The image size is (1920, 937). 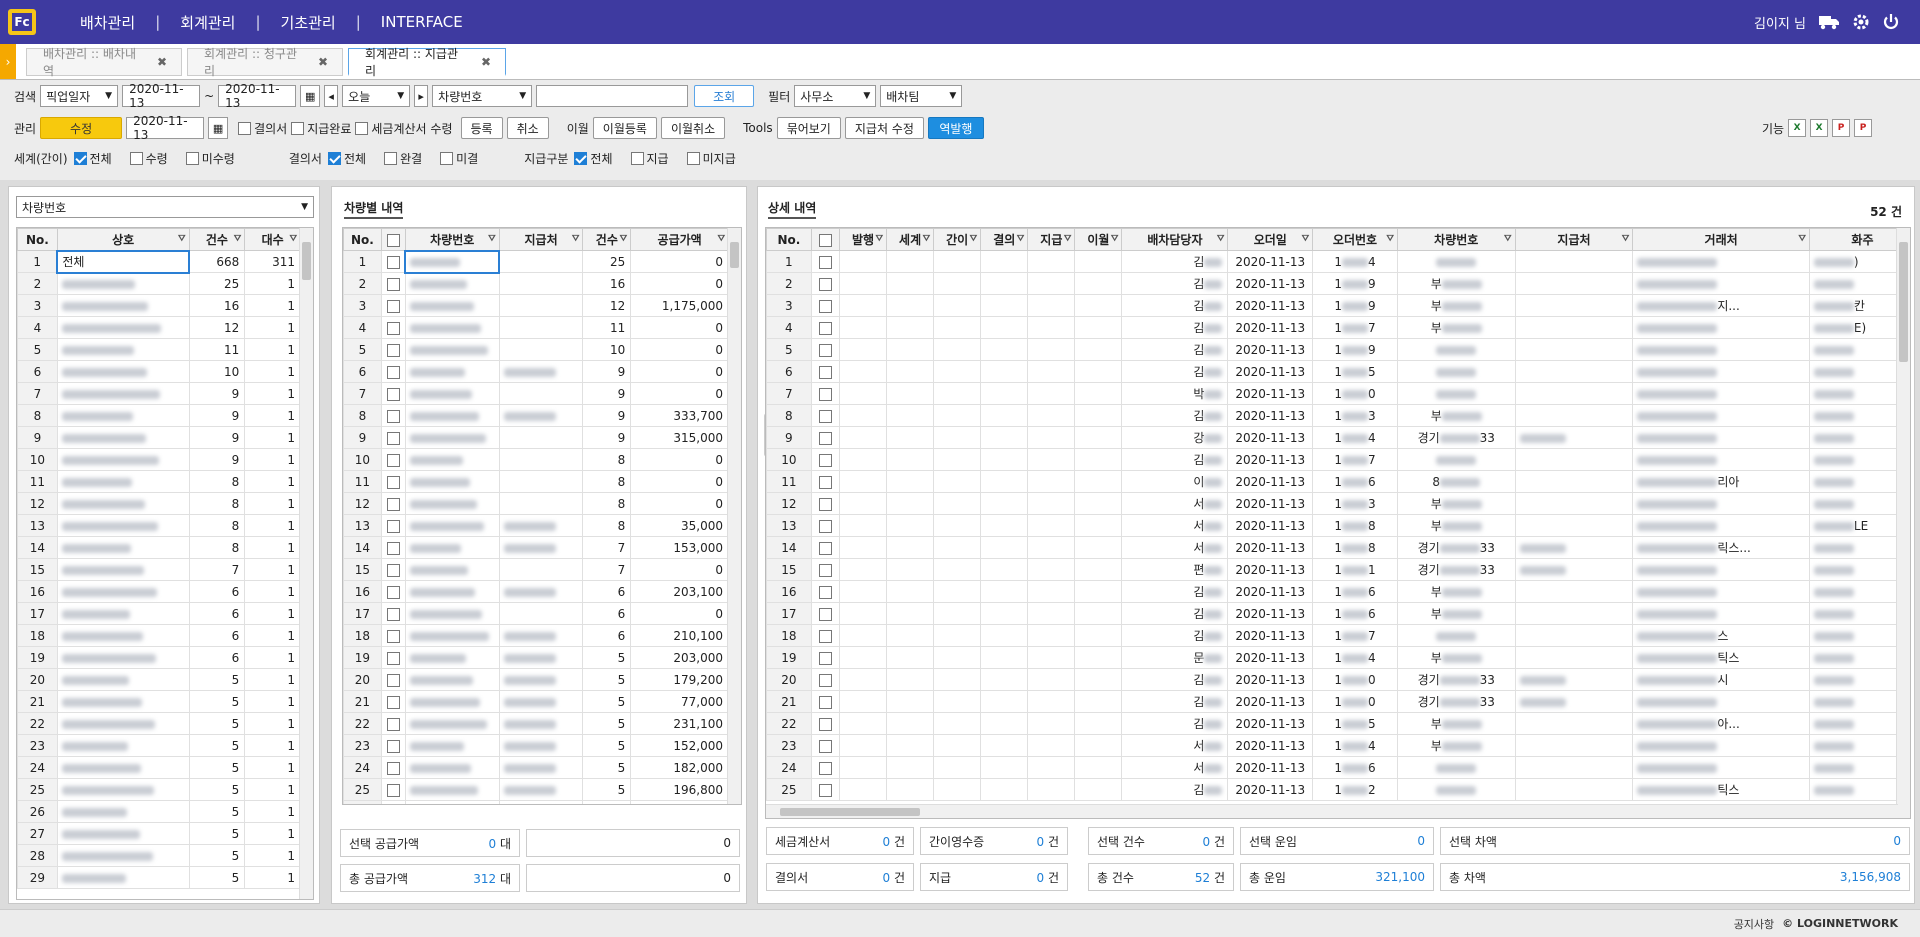 What do you see at coordinates (536, 305) in the screenshot?
I see `table-row: 3 12 1,175,000` at bounding box center [536, 305].